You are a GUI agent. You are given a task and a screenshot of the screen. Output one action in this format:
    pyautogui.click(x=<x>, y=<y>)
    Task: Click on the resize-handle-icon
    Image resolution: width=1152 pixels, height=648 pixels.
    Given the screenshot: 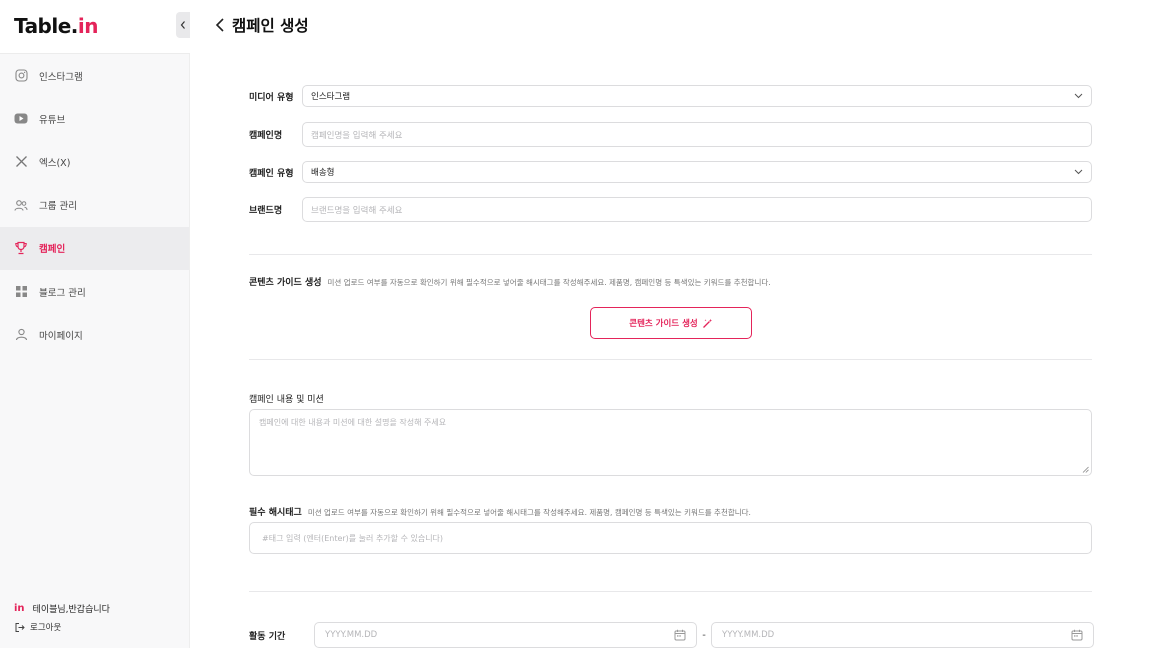 What is the action you would take?
    pyautogui.click(x=1085, y=469)
    